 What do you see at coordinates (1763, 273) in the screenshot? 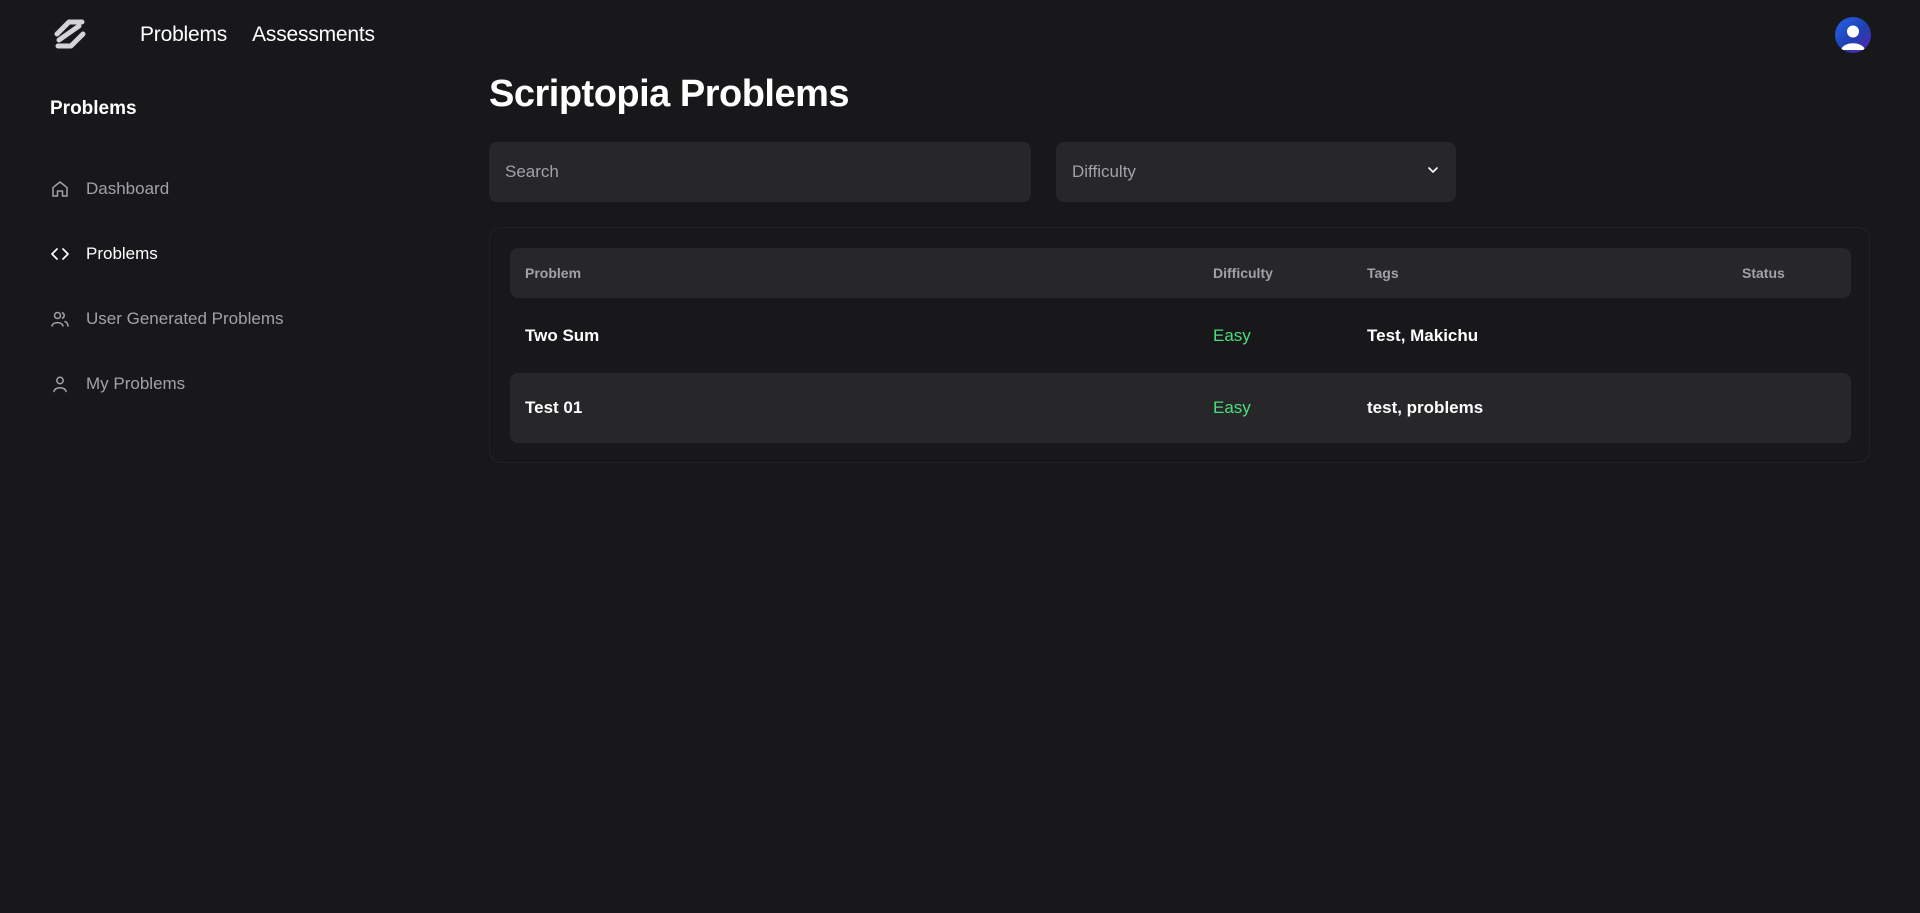
I see `column-header-status: Status` at bounding box center [1763, 273].